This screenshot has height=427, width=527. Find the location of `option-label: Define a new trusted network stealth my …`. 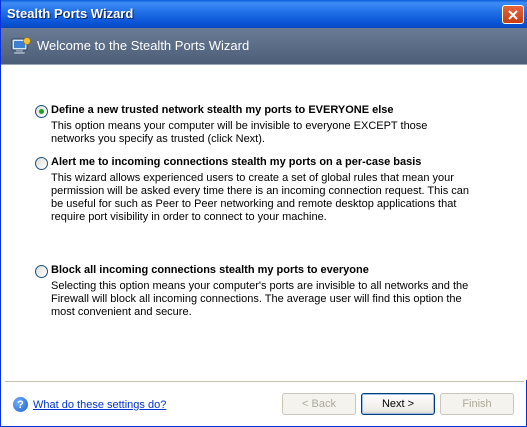

option-label: Define a new trusted network stealth my … is located at coordinates (222, 110).